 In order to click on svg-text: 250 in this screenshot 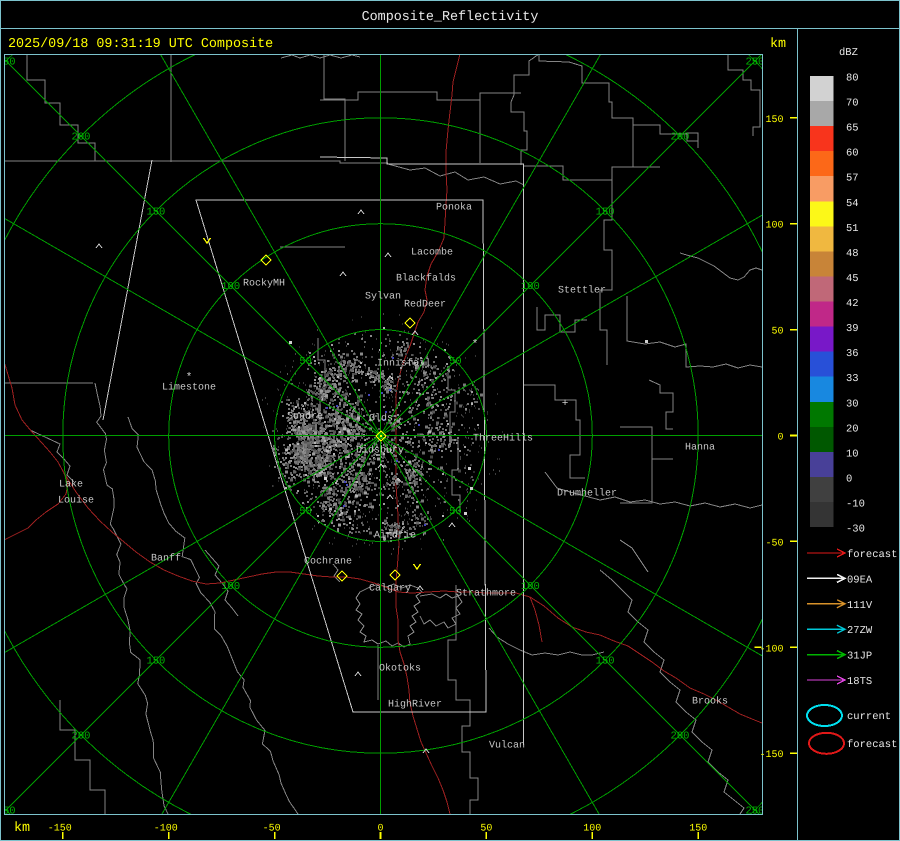, I will do `click(754, 63)`.